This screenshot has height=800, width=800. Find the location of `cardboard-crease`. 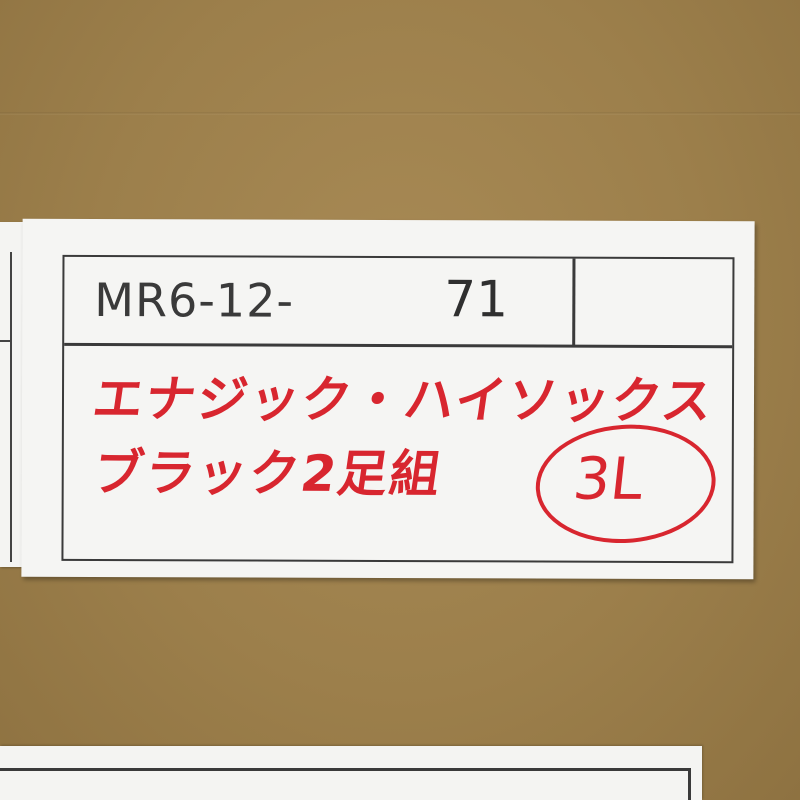

cardboard-crease is located at coordinates (400, 113).